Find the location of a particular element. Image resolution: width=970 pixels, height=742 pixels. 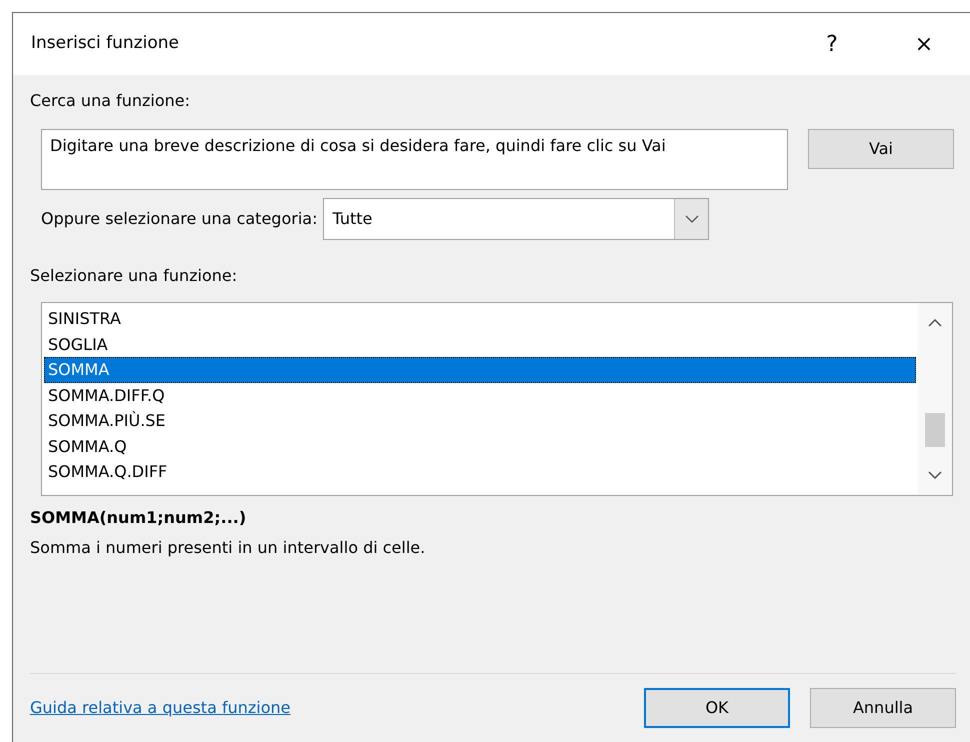

function-signature: SOMMA(num1;num2;...) is located at coordinates (138, 518).